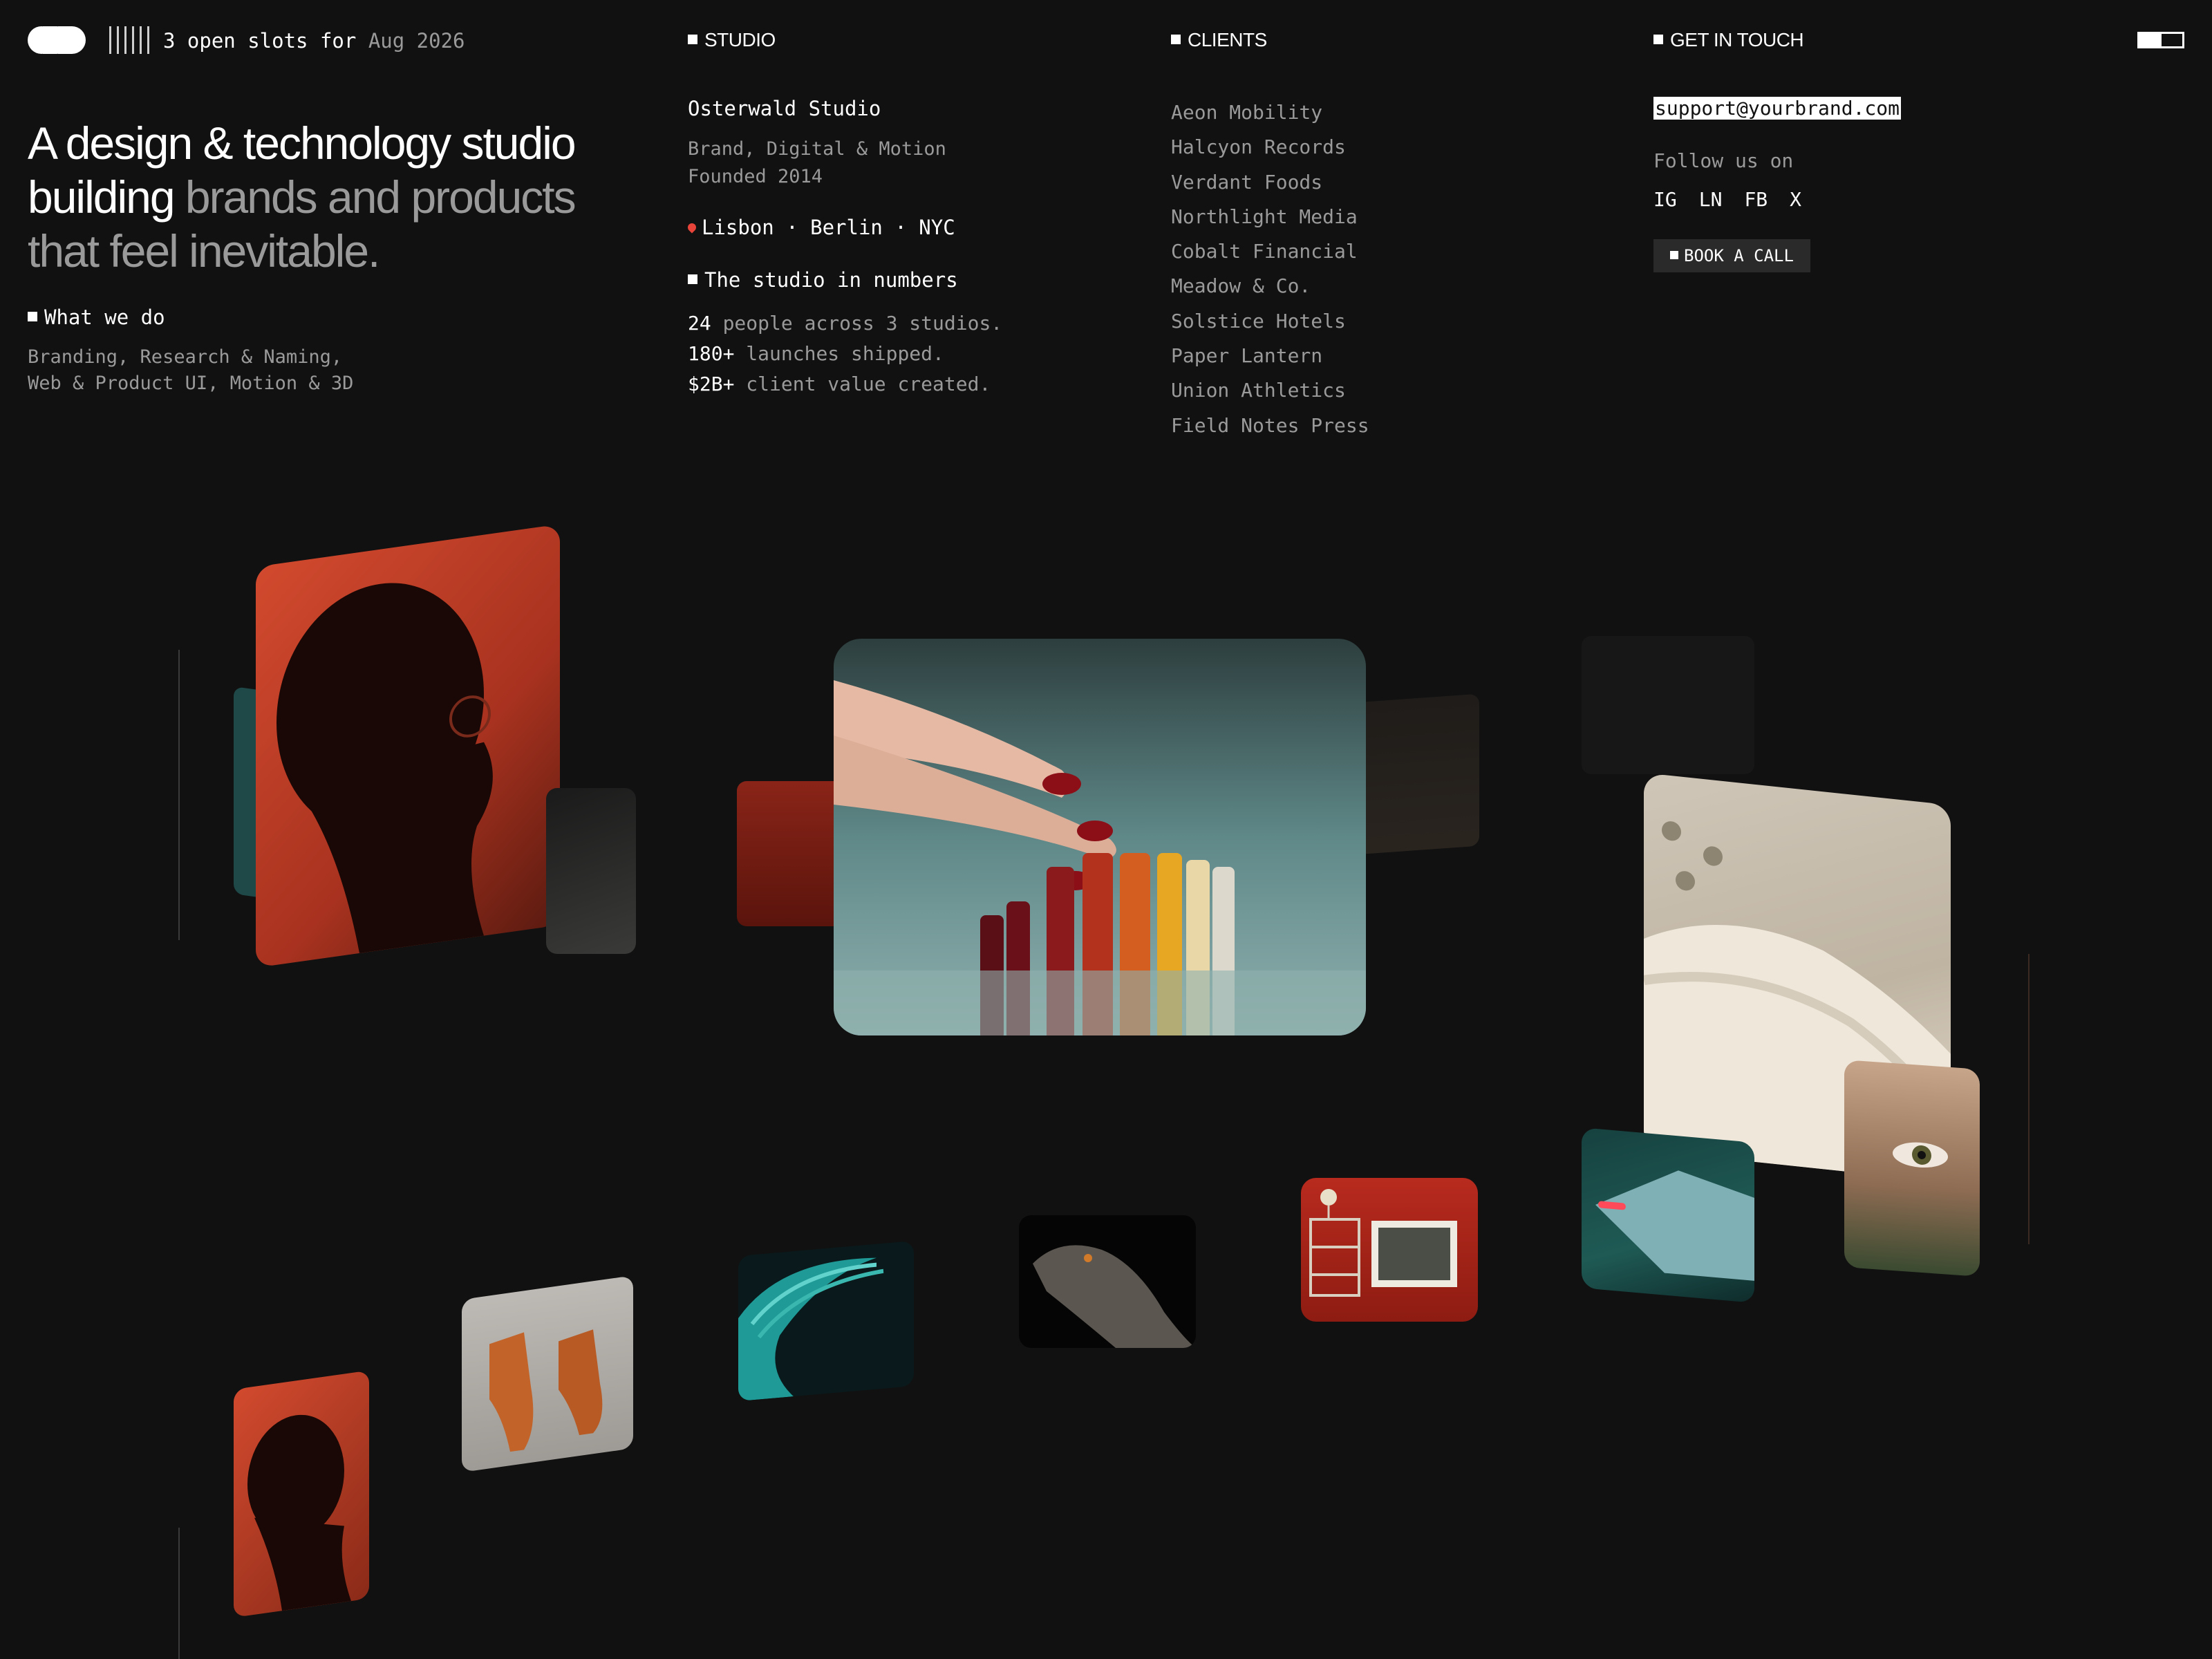  I want to click on email-link: support@yourbrand.com, so click(1778, 109).